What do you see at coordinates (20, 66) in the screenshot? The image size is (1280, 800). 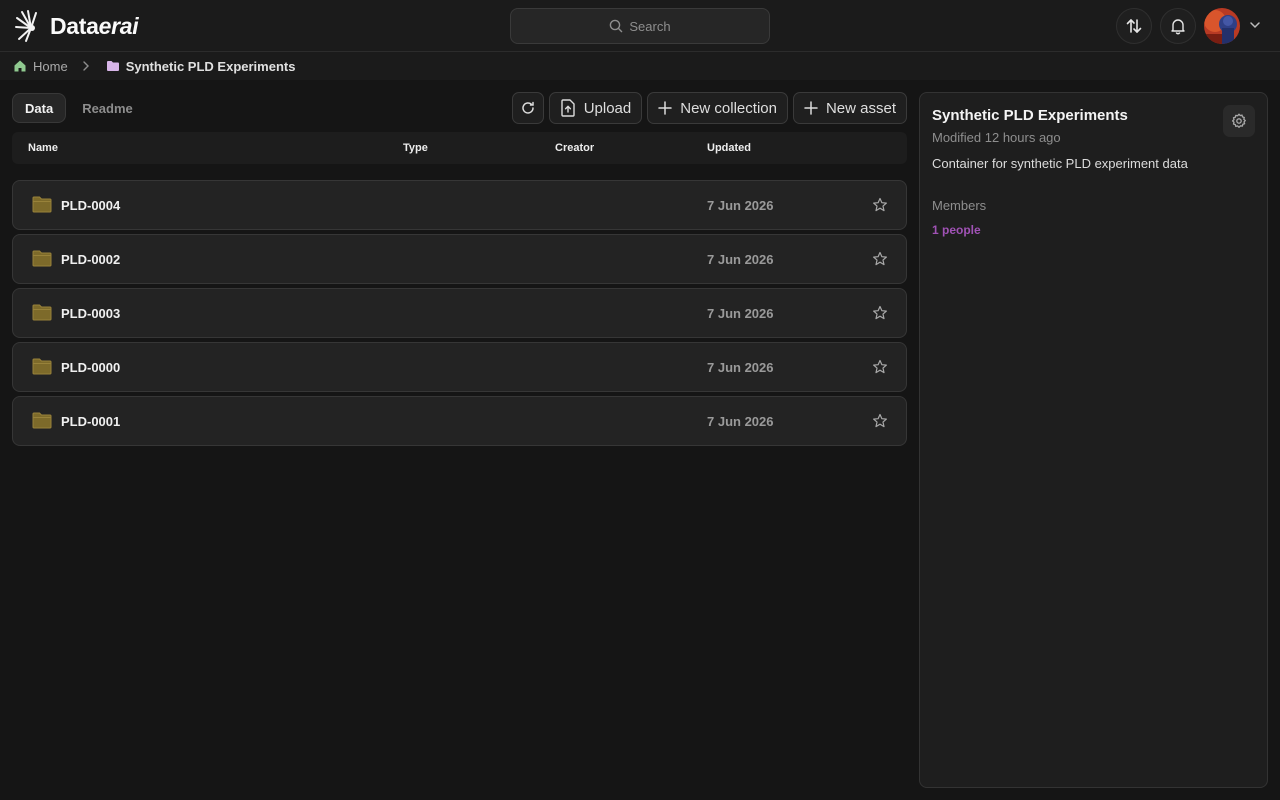 I see `home-icon` at bounding box center [20, 66].